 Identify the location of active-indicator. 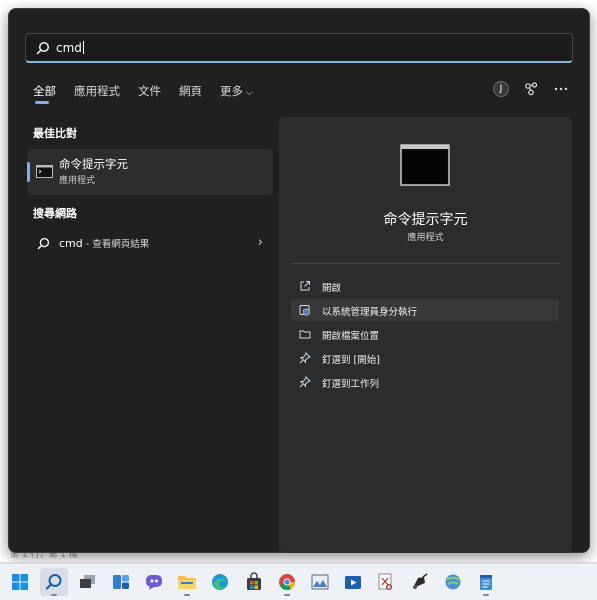
(54, 595).